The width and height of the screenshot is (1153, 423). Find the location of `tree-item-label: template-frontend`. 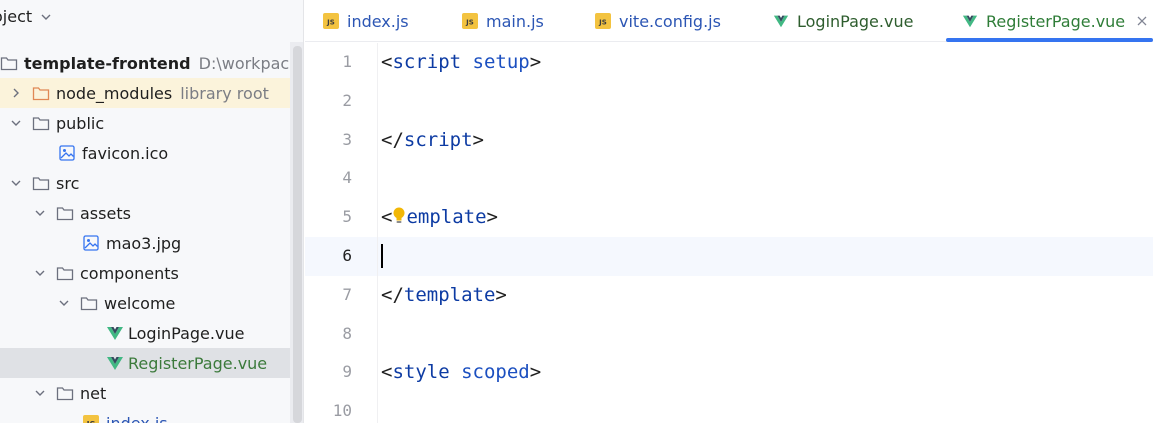

tree-item-label: template-frontend is located at coordinates (107, 63).